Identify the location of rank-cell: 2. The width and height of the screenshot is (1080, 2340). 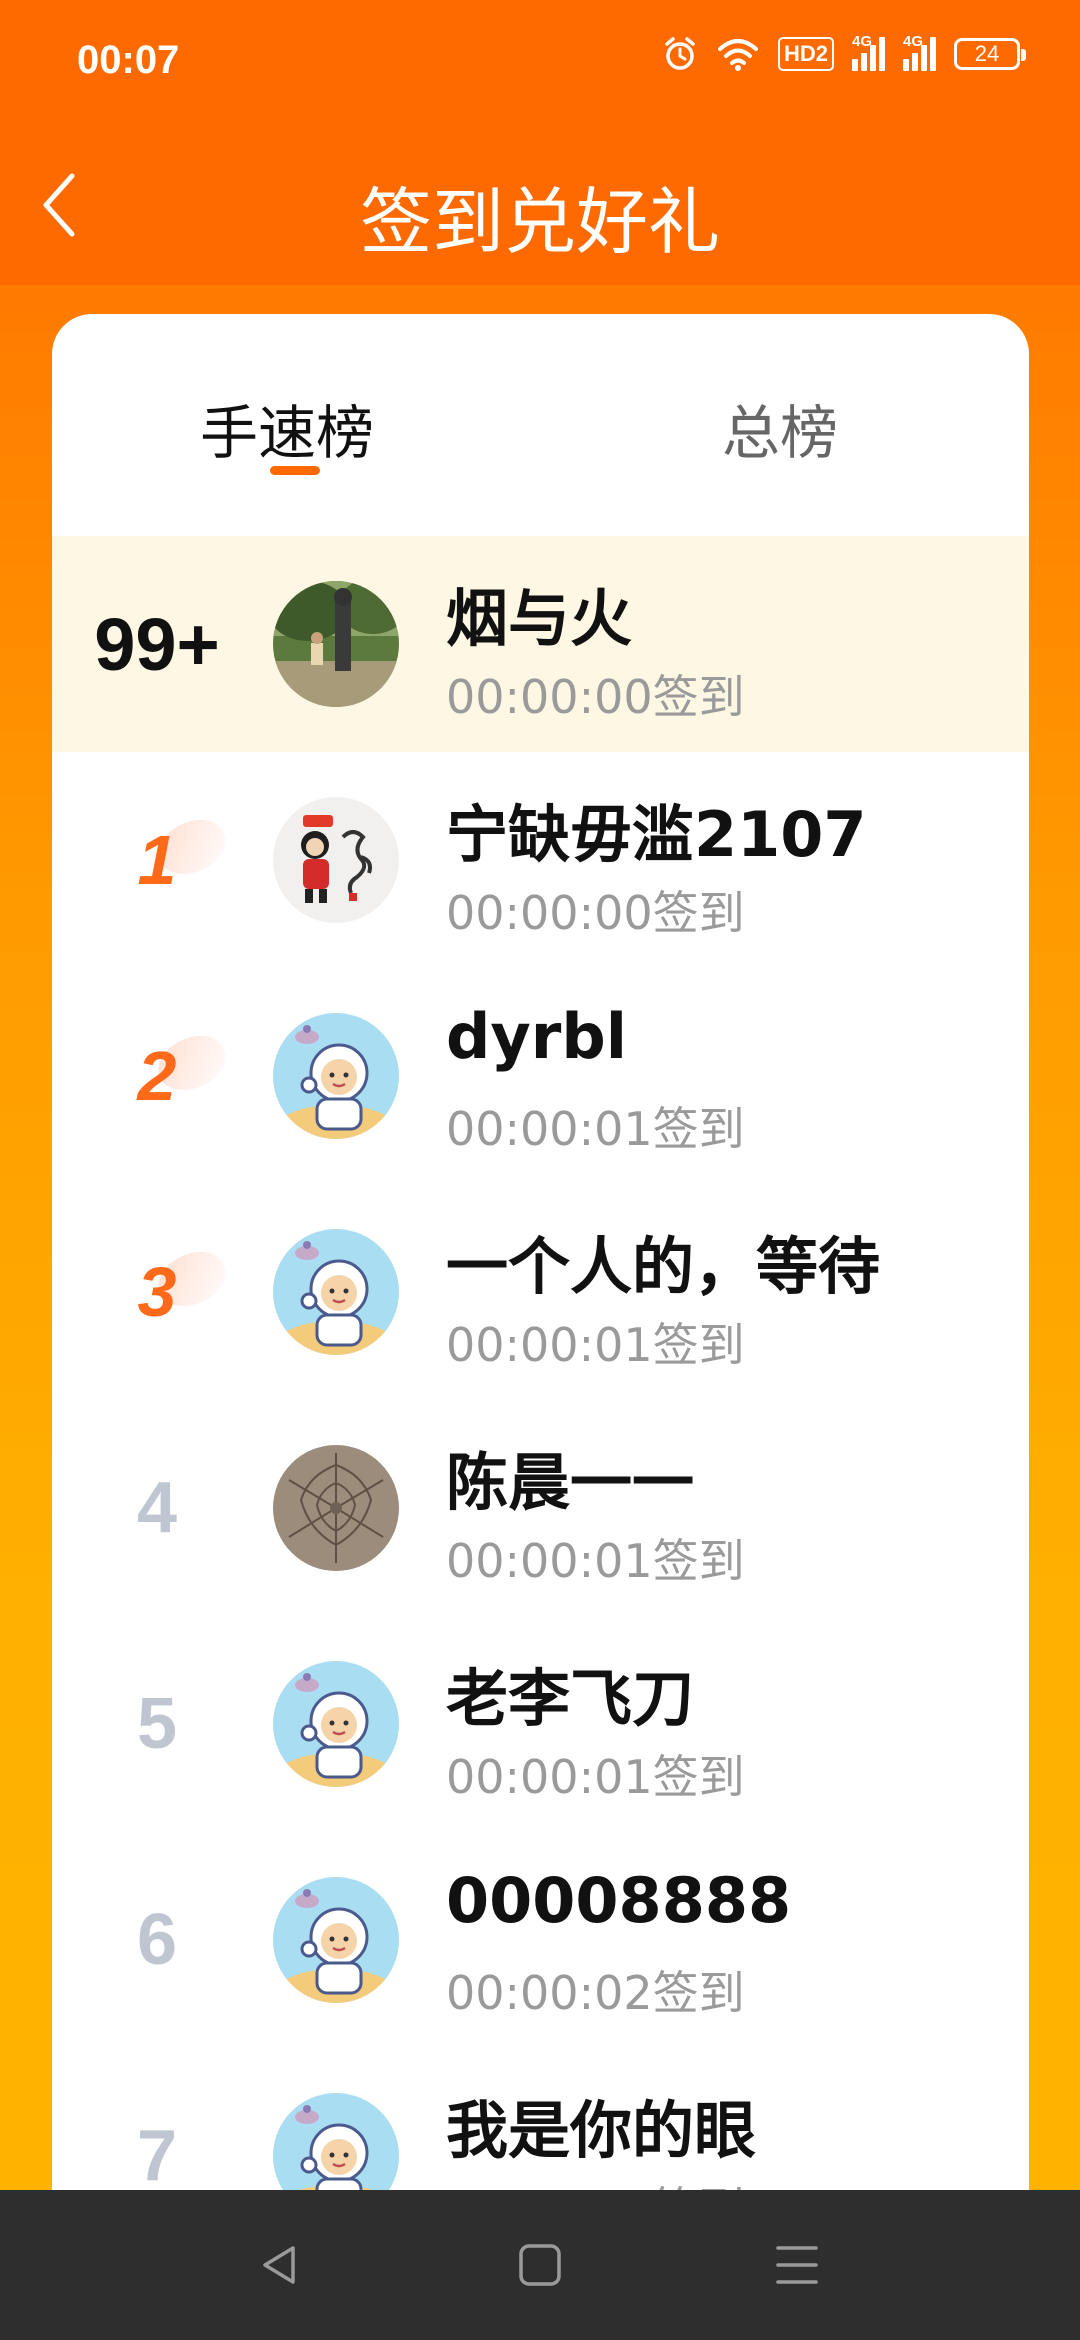
(157, 1076).